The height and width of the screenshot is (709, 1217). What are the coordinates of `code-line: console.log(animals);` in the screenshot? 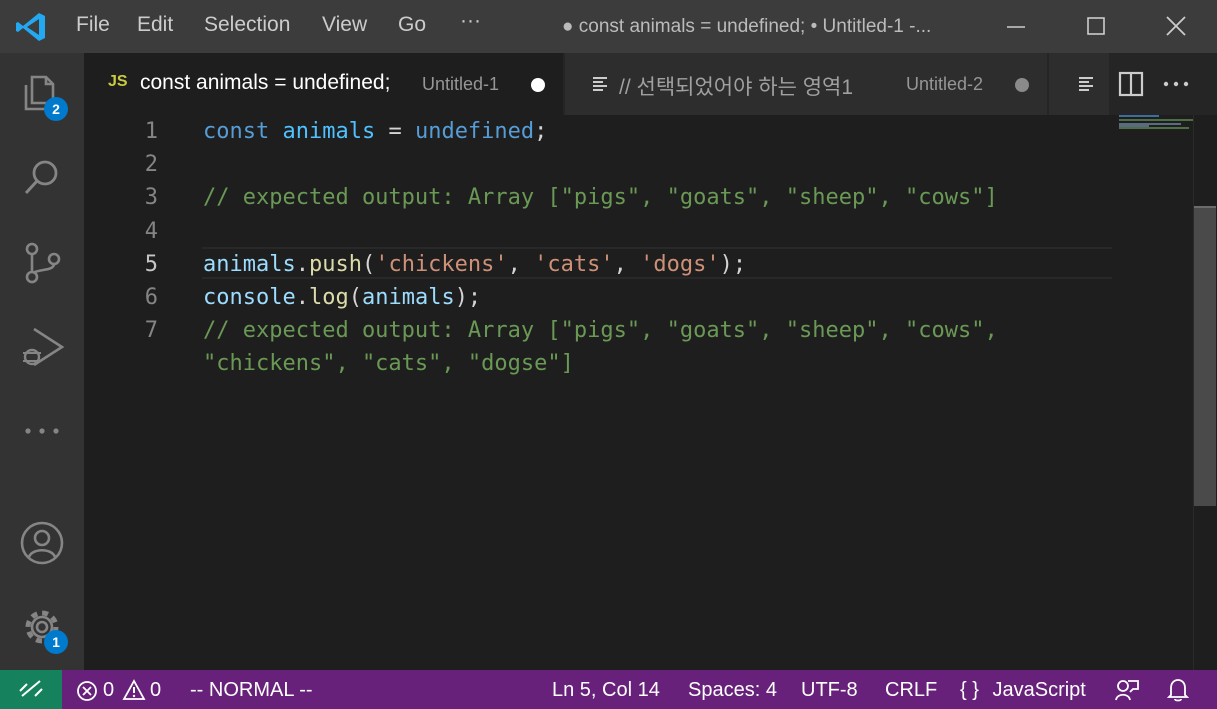 It's located at (342, 297).